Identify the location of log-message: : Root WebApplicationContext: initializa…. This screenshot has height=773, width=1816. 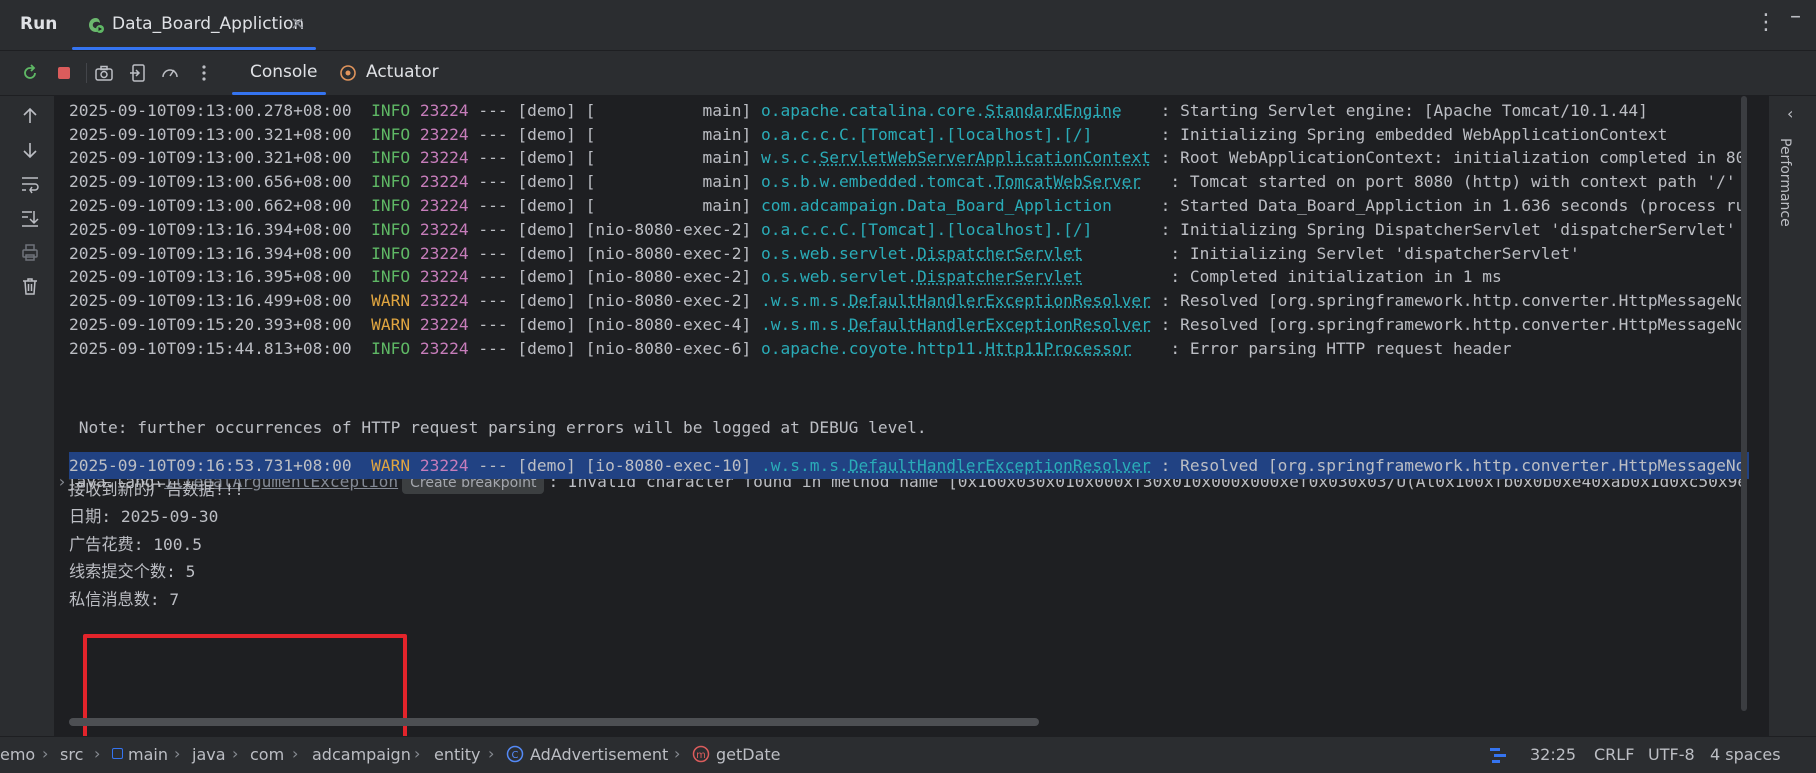
(1453, 157).